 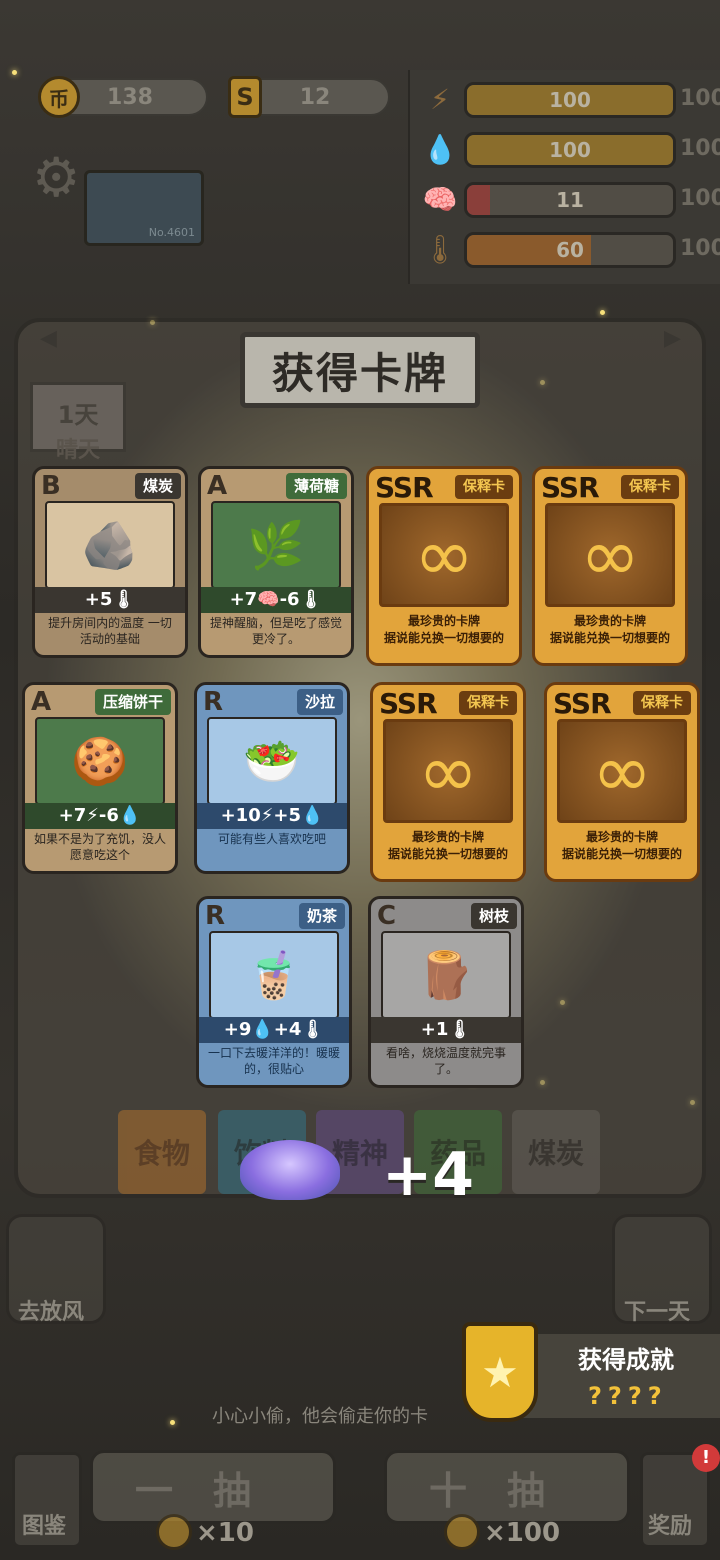 What do you see at coordinates (274, 992) in the screenshot?
I see `card-milk-tea: R 奶茶 🧋 +9💧+4🌡 一口下去暖洋洋的！暖暖的，很贴心` at bounding box center [274, 992].